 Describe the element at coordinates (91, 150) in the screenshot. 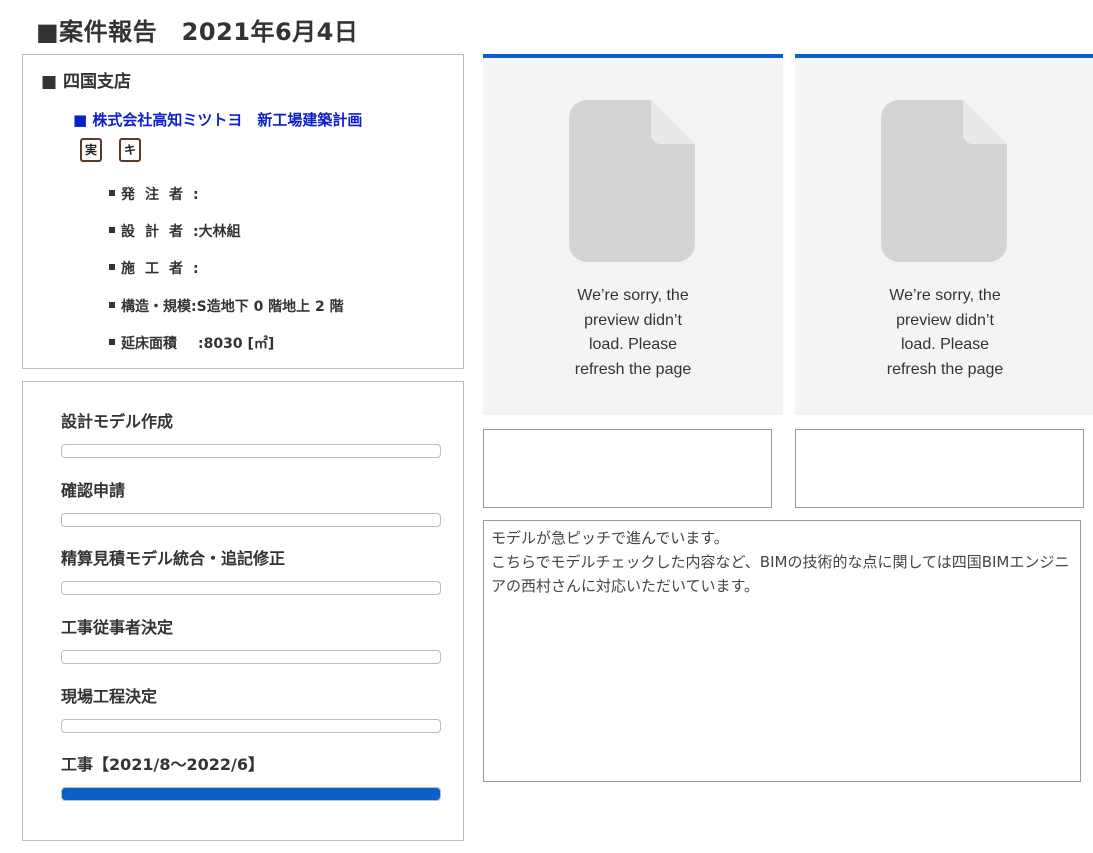

I see `tag-jitsu-badge: 実` at that location.